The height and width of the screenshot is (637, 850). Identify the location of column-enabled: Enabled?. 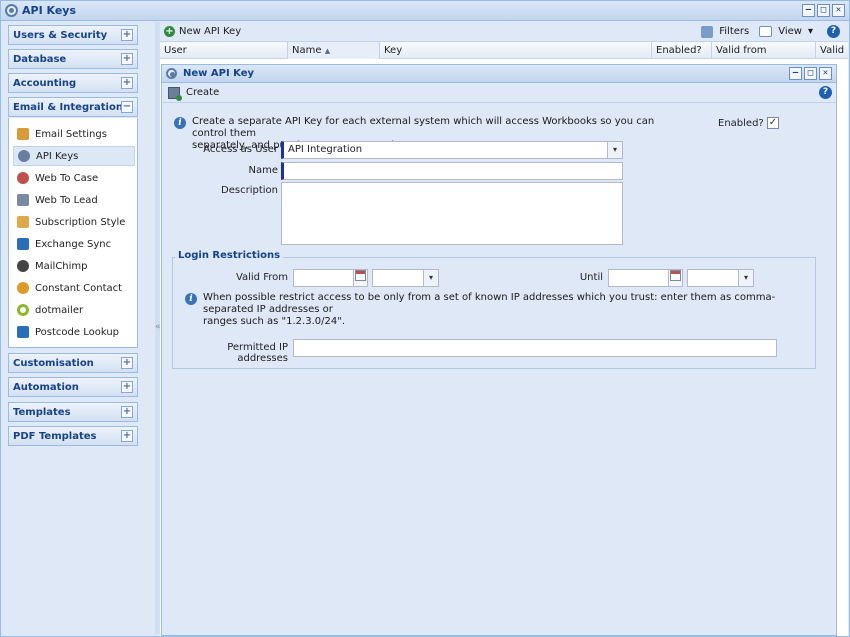
(682, 50).